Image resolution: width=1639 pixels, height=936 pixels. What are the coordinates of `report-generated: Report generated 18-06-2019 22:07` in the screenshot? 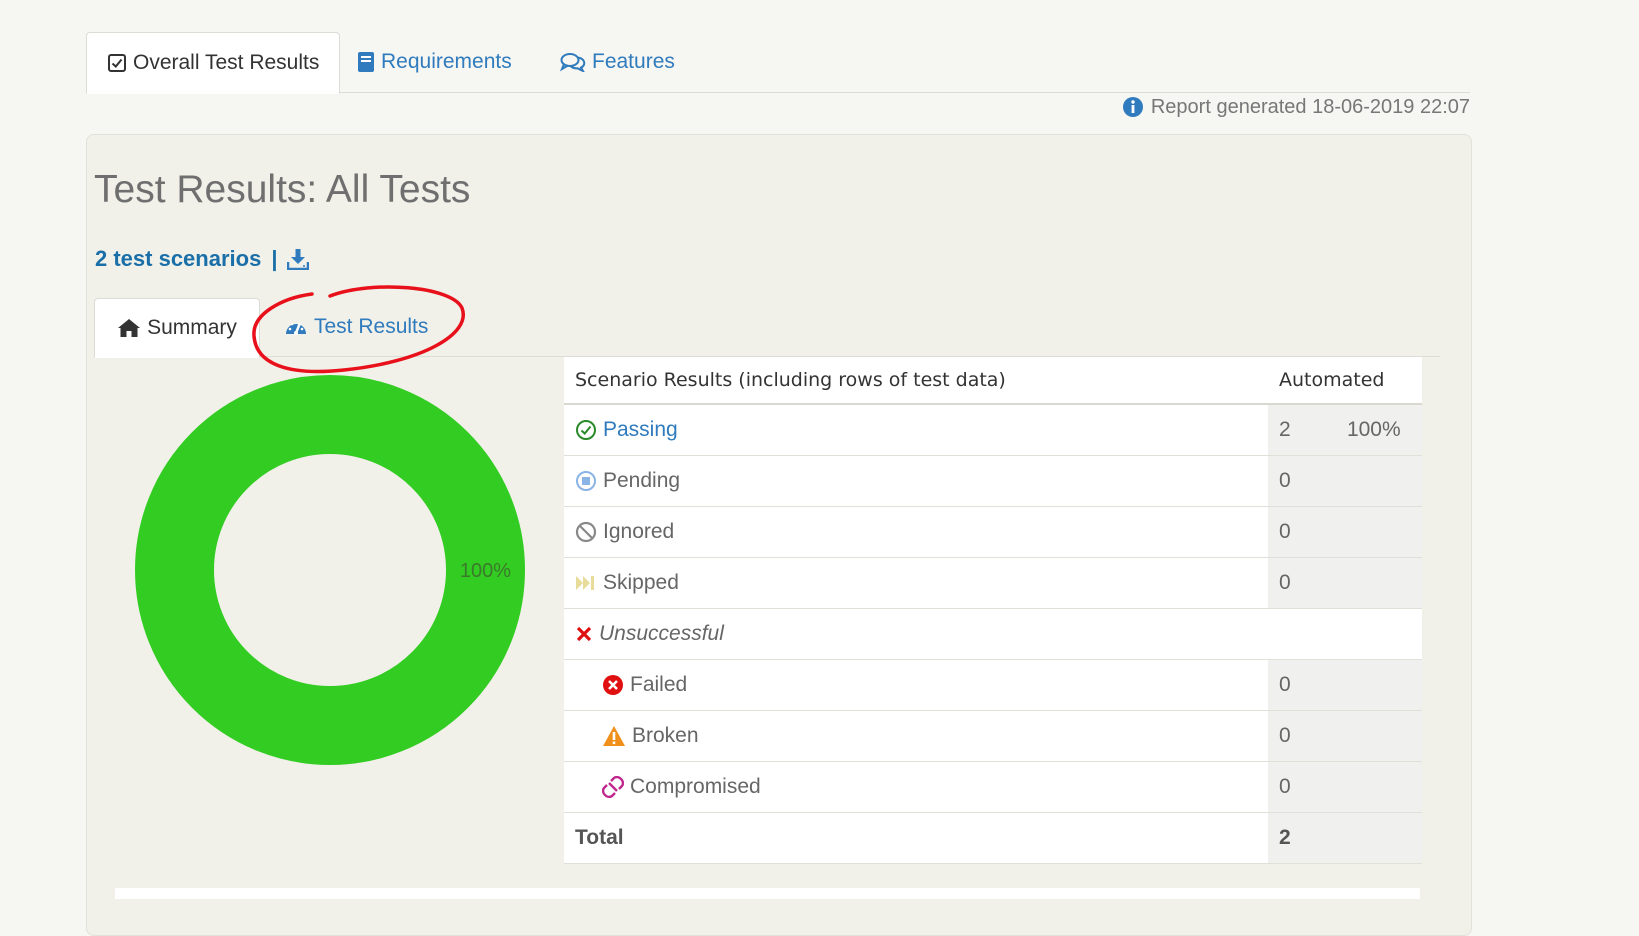 It's located at (1283, 107).